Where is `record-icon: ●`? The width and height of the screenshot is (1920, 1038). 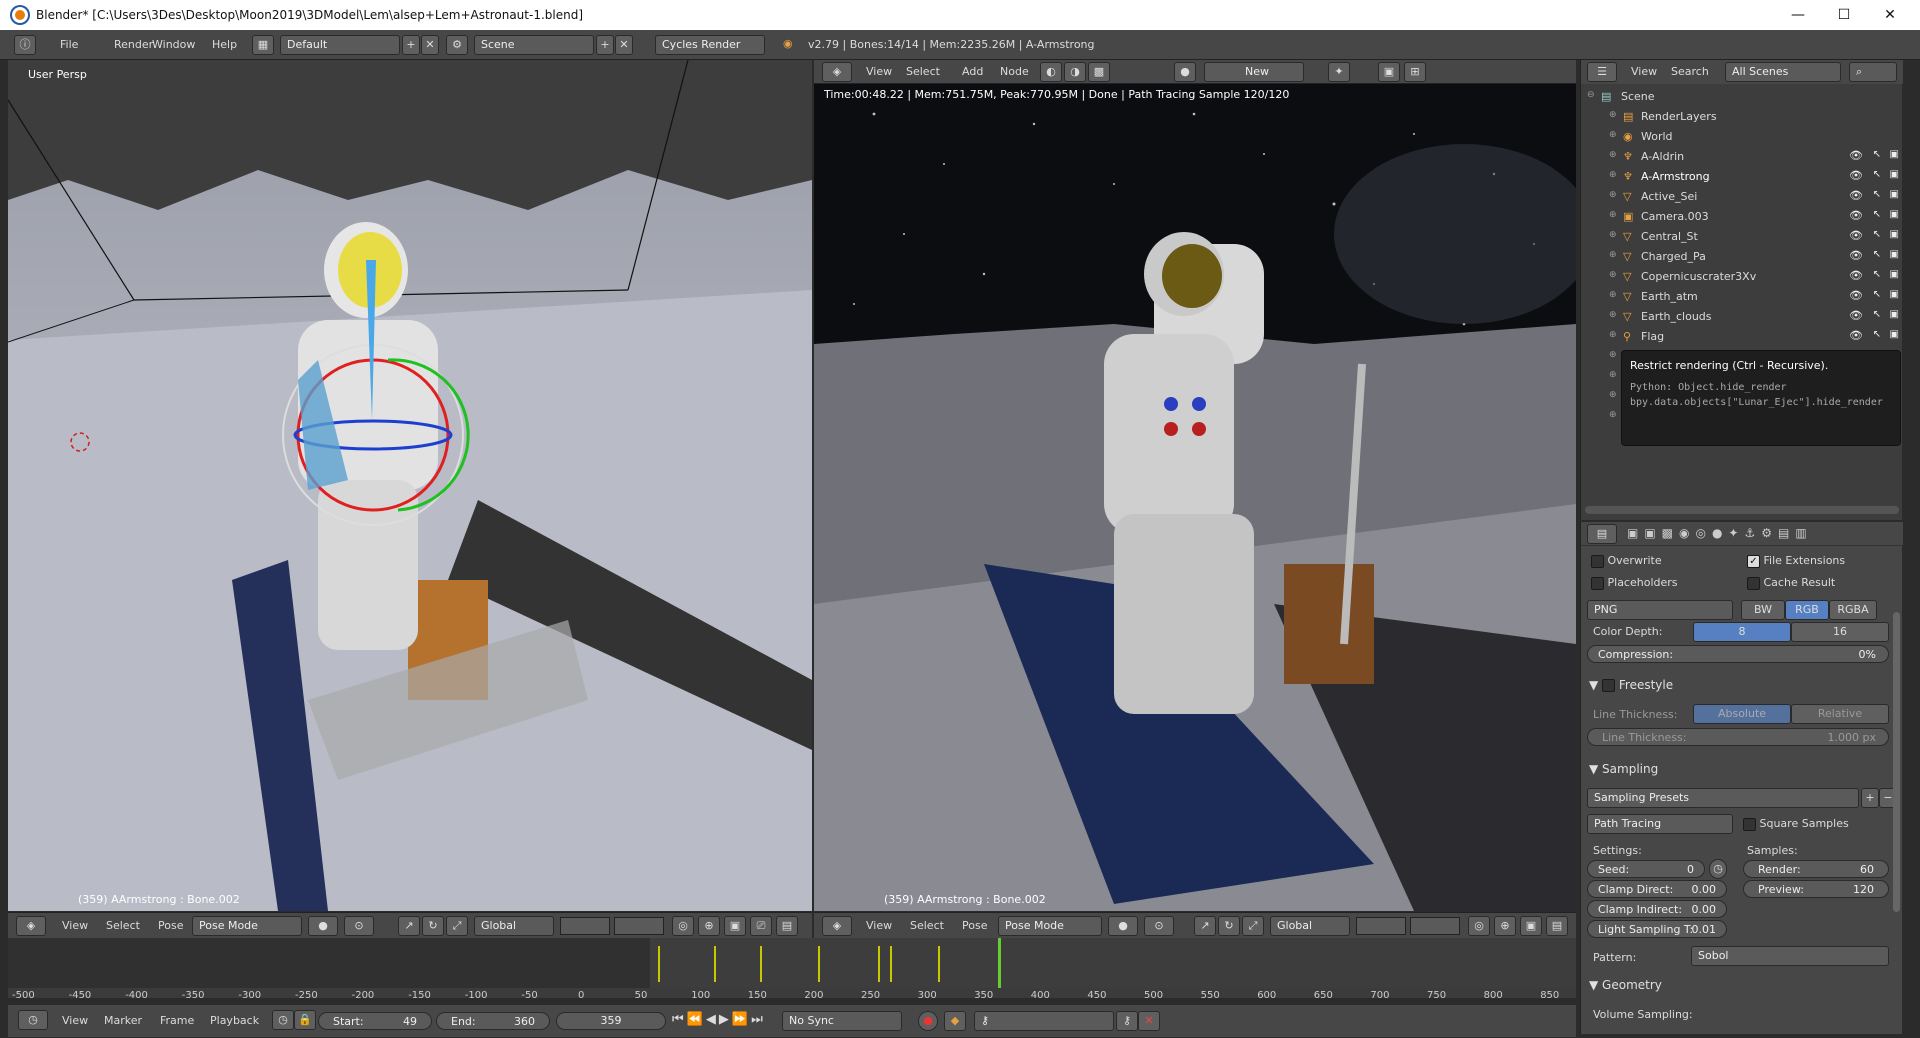 record-icon: ● is located at coordinates (928, 1021).